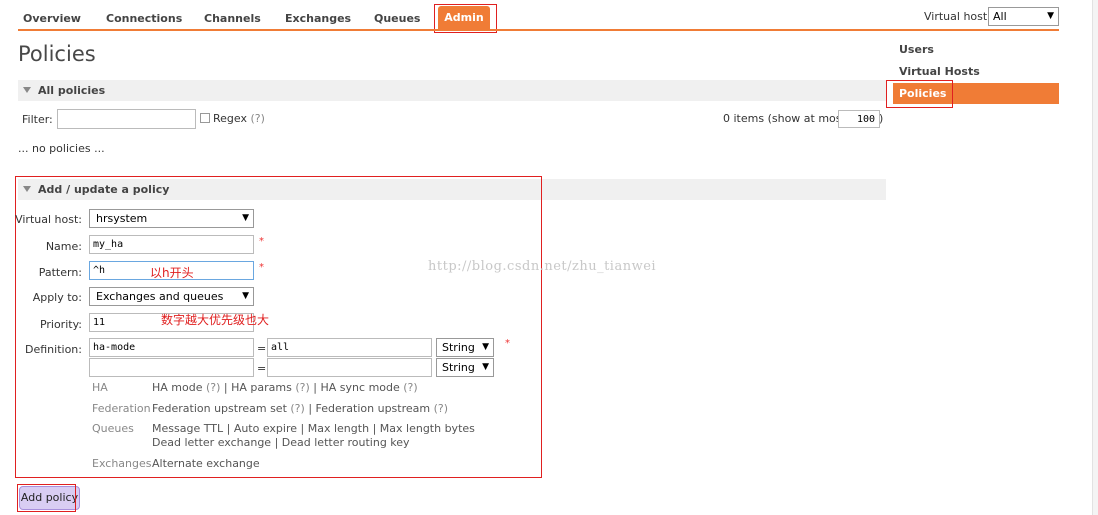  I want to click on help-ttl-link: Message TTL, so click(187, 428).